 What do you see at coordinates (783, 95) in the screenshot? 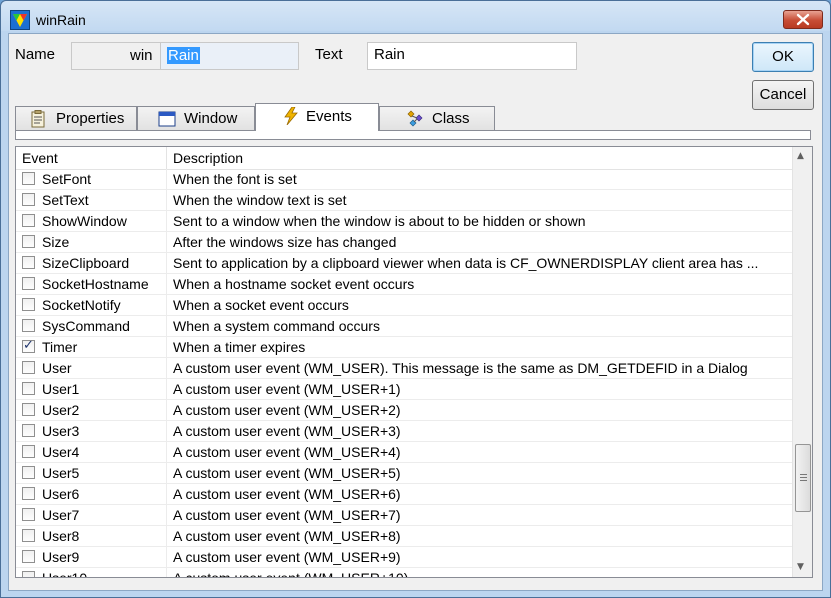
I see `cancel-button: Cancel` at bounding box center [783, 95].